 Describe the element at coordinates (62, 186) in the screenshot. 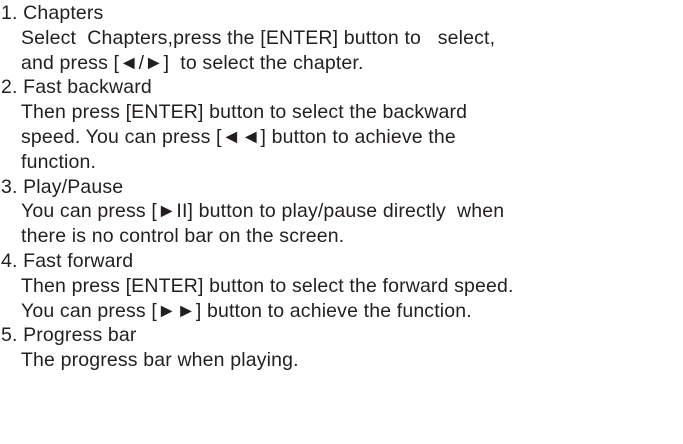

I see `item-title: 3. Play/Pause` at that location.